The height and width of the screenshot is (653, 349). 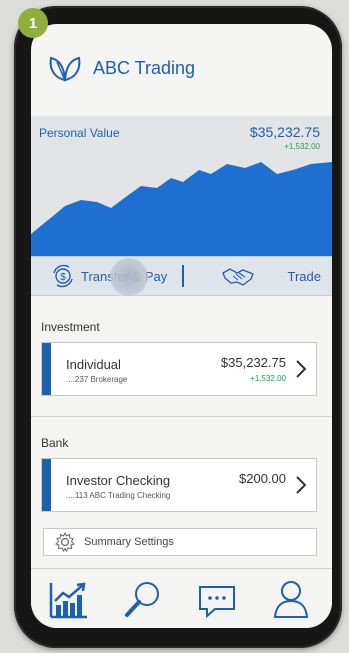 I want to click on investment-section-title: Investment, so click(x=70, y=327).